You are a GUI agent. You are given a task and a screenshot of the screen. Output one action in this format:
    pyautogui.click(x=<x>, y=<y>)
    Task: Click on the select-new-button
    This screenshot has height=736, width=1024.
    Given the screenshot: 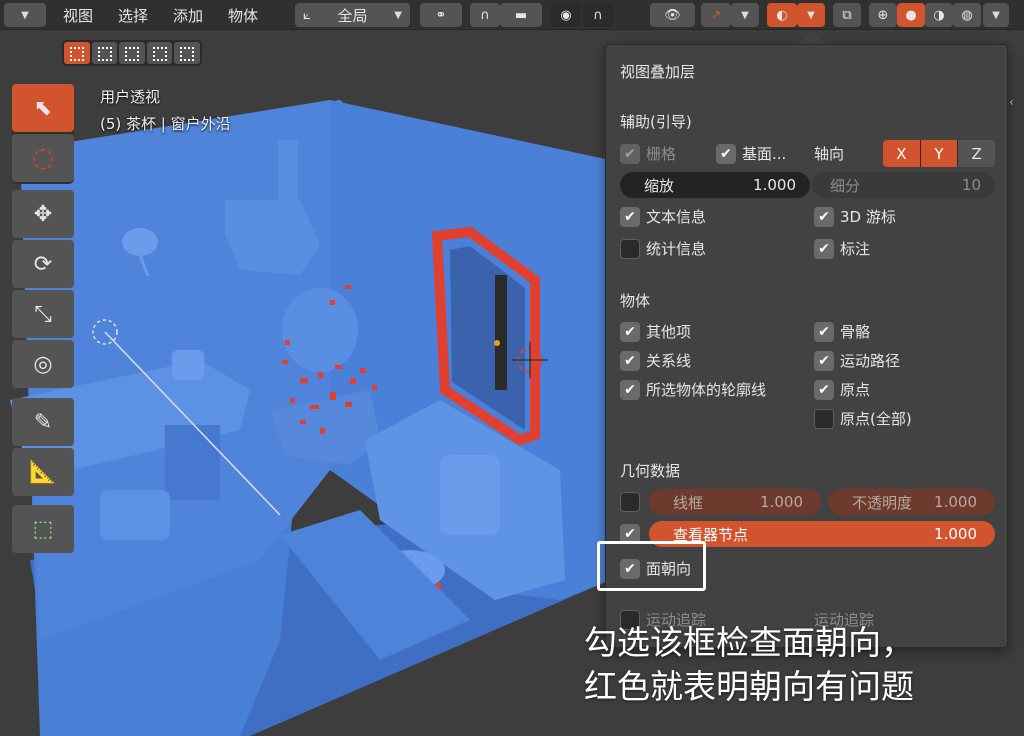 What is the action you would take?
    pyautogui.click(x=77, y=53)
    